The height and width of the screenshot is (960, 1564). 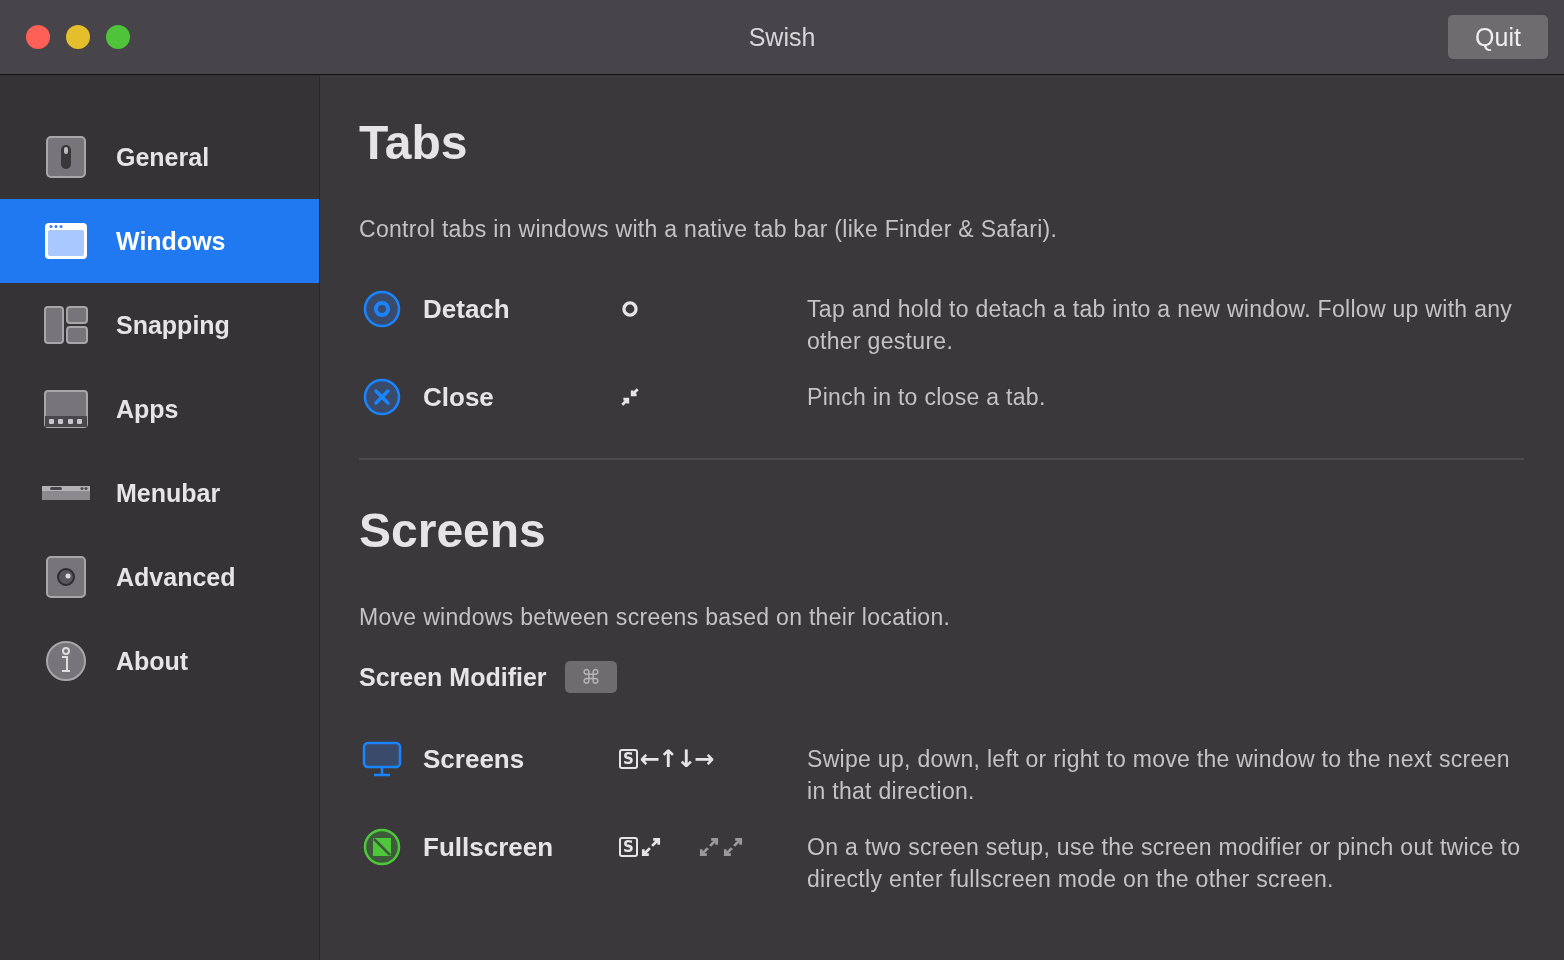 What do you see at coordinates (1160, 325) in the screenshot?
I see `gesture-description: Tap and hold to detach a tab into a new window. Follow up with any other gesture.` at bounding box center [1160, 325].